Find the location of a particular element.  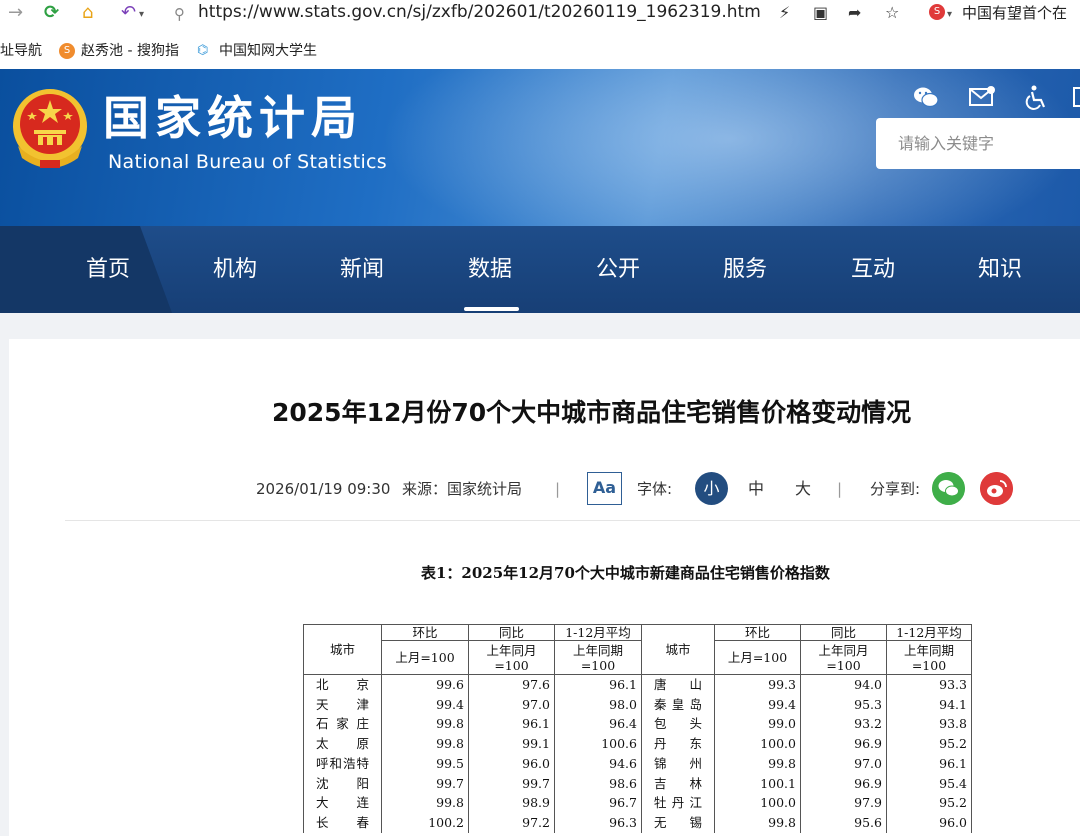

yoy-value-cell: 97.0 is located at coordinates (511, 704).